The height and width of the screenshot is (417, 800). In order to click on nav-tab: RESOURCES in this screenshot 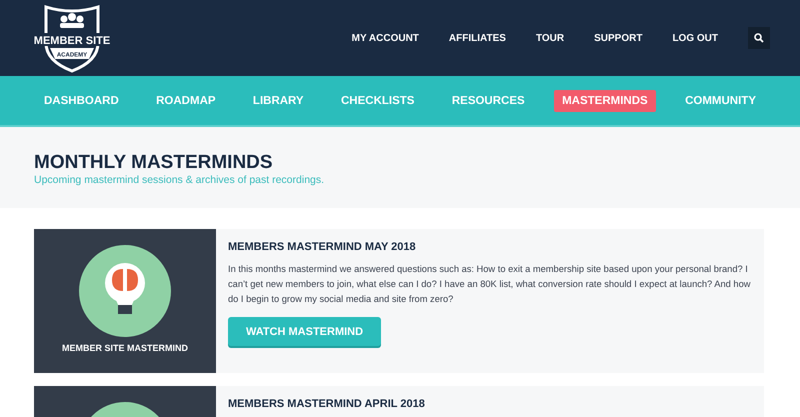, I will do `click(488, 101)`.